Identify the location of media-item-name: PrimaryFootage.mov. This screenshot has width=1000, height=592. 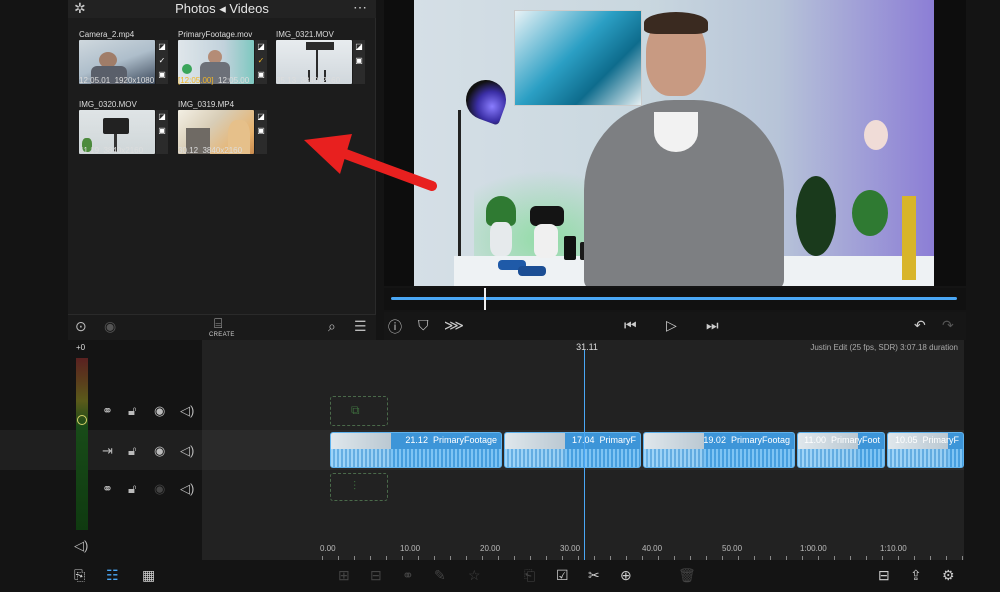
(215, 34).